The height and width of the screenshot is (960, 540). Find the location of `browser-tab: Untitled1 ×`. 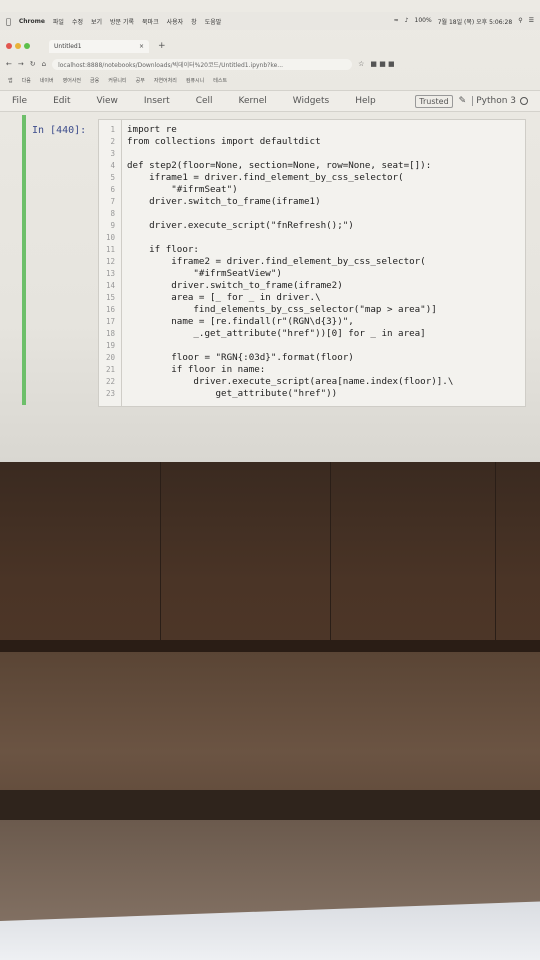

browser-tab: Untitled1 × is located at coordinates (99, 46).